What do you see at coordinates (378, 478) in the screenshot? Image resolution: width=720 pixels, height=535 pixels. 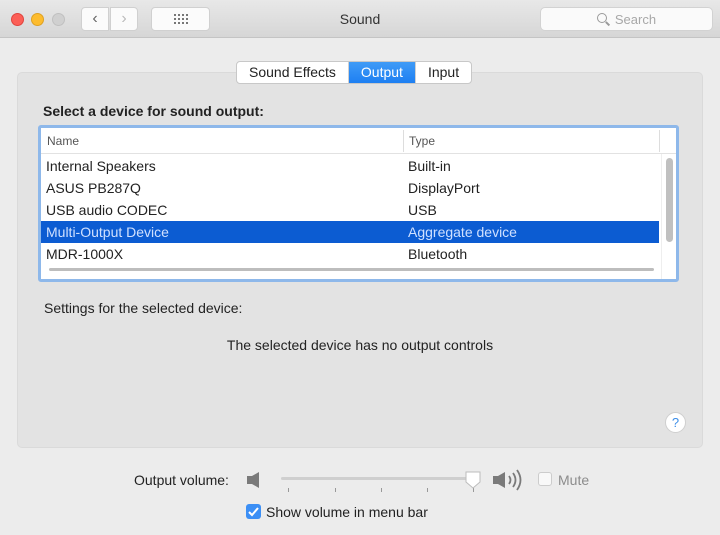 I see `volume-slider-track` at bounding box center [378, 478].